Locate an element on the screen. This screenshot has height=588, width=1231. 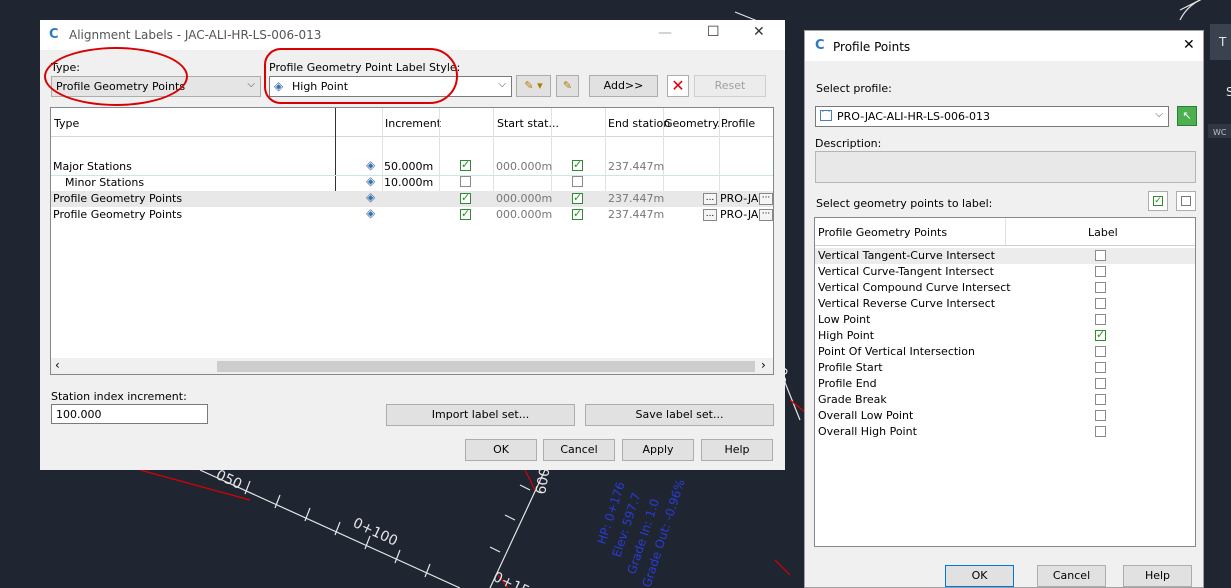
col-header-profile: Profile is located at coordinates (738, 123).